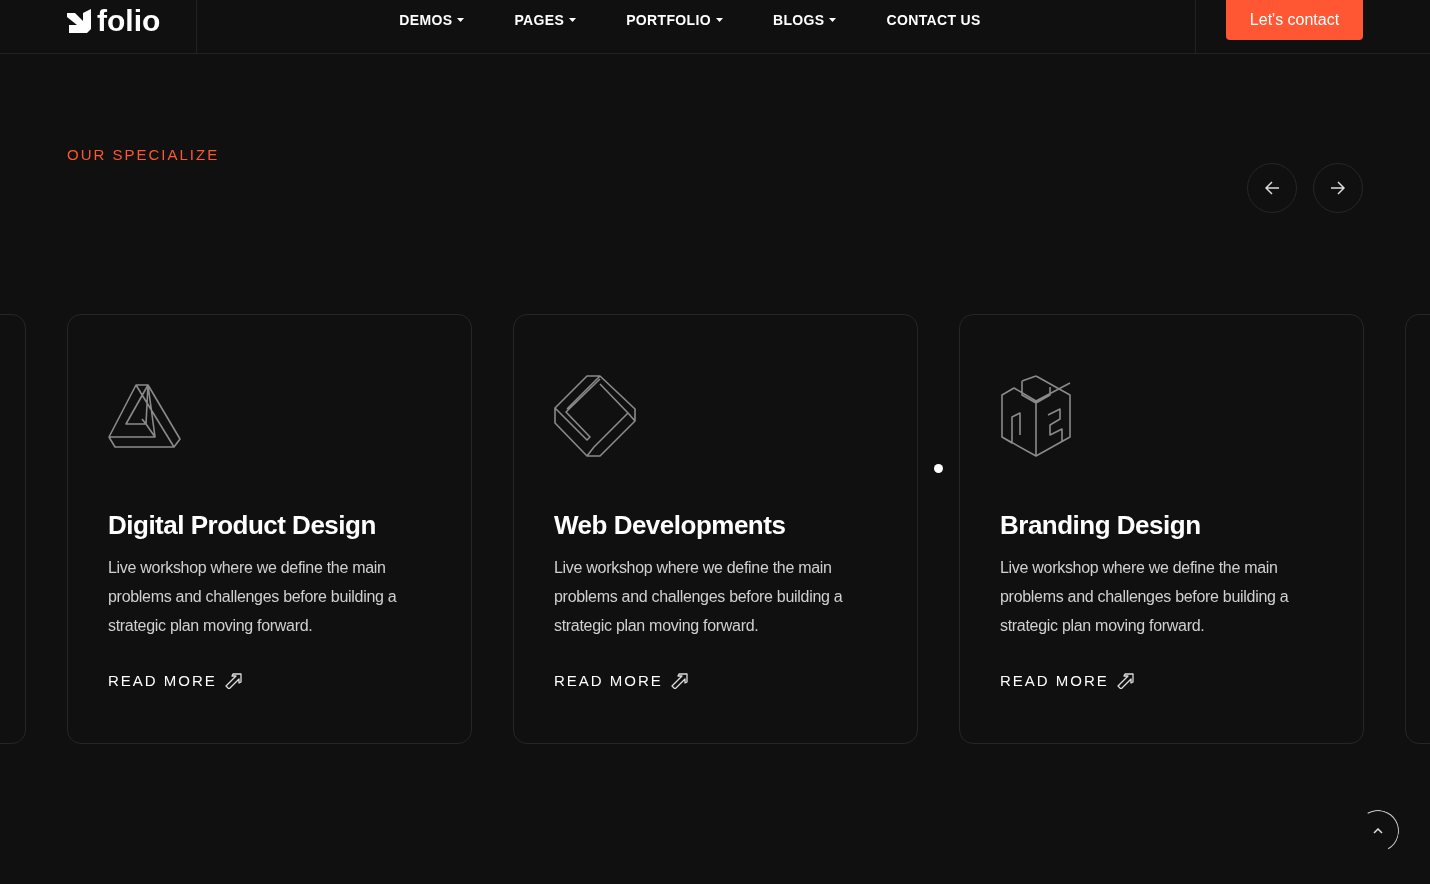 The width and height of the screenshot is (1430, 884). Describe the element at coordinates (80, 20) in the screenshot. I see `logo-icon` at that location.